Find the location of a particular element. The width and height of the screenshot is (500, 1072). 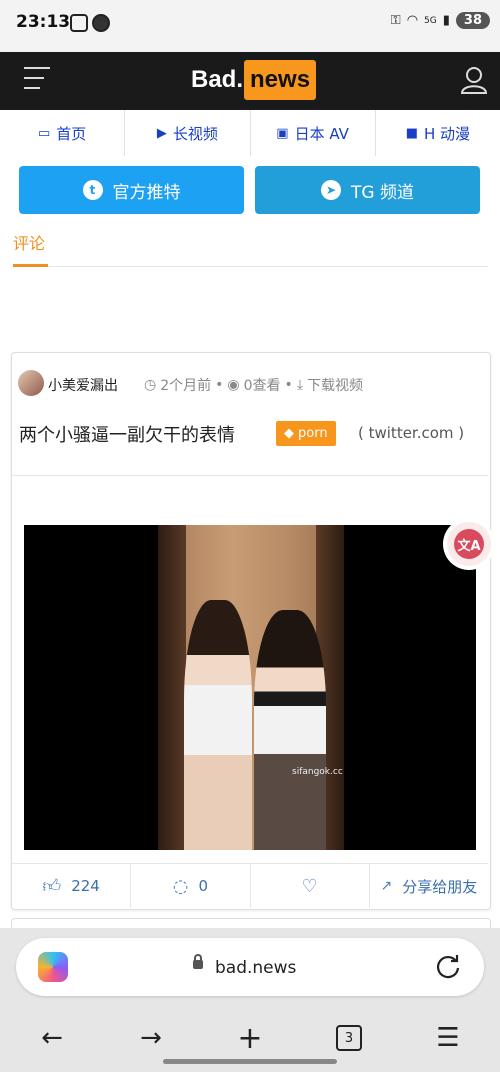

signal-label: 5G is located at coordinates (430, 20).